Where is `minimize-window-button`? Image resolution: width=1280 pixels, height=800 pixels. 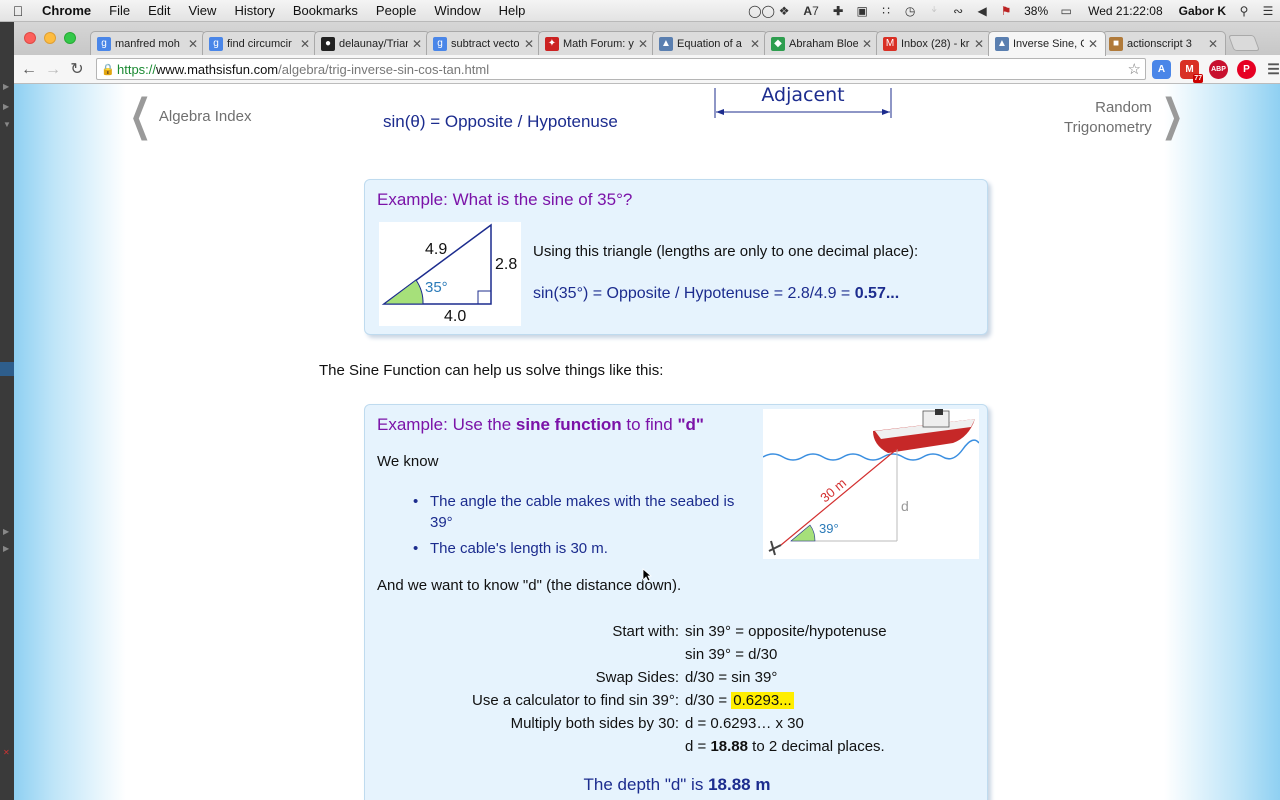
minimize-window-button is located at coordinates (50, 38).